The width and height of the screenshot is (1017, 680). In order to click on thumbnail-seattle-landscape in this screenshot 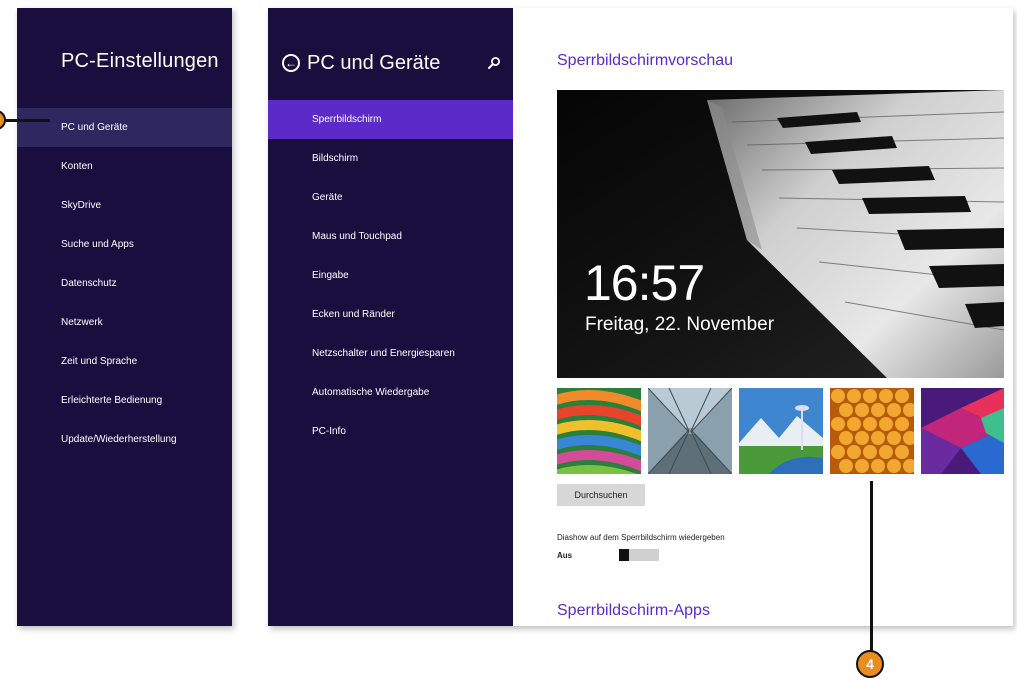, I will do `click(781, 431)`.